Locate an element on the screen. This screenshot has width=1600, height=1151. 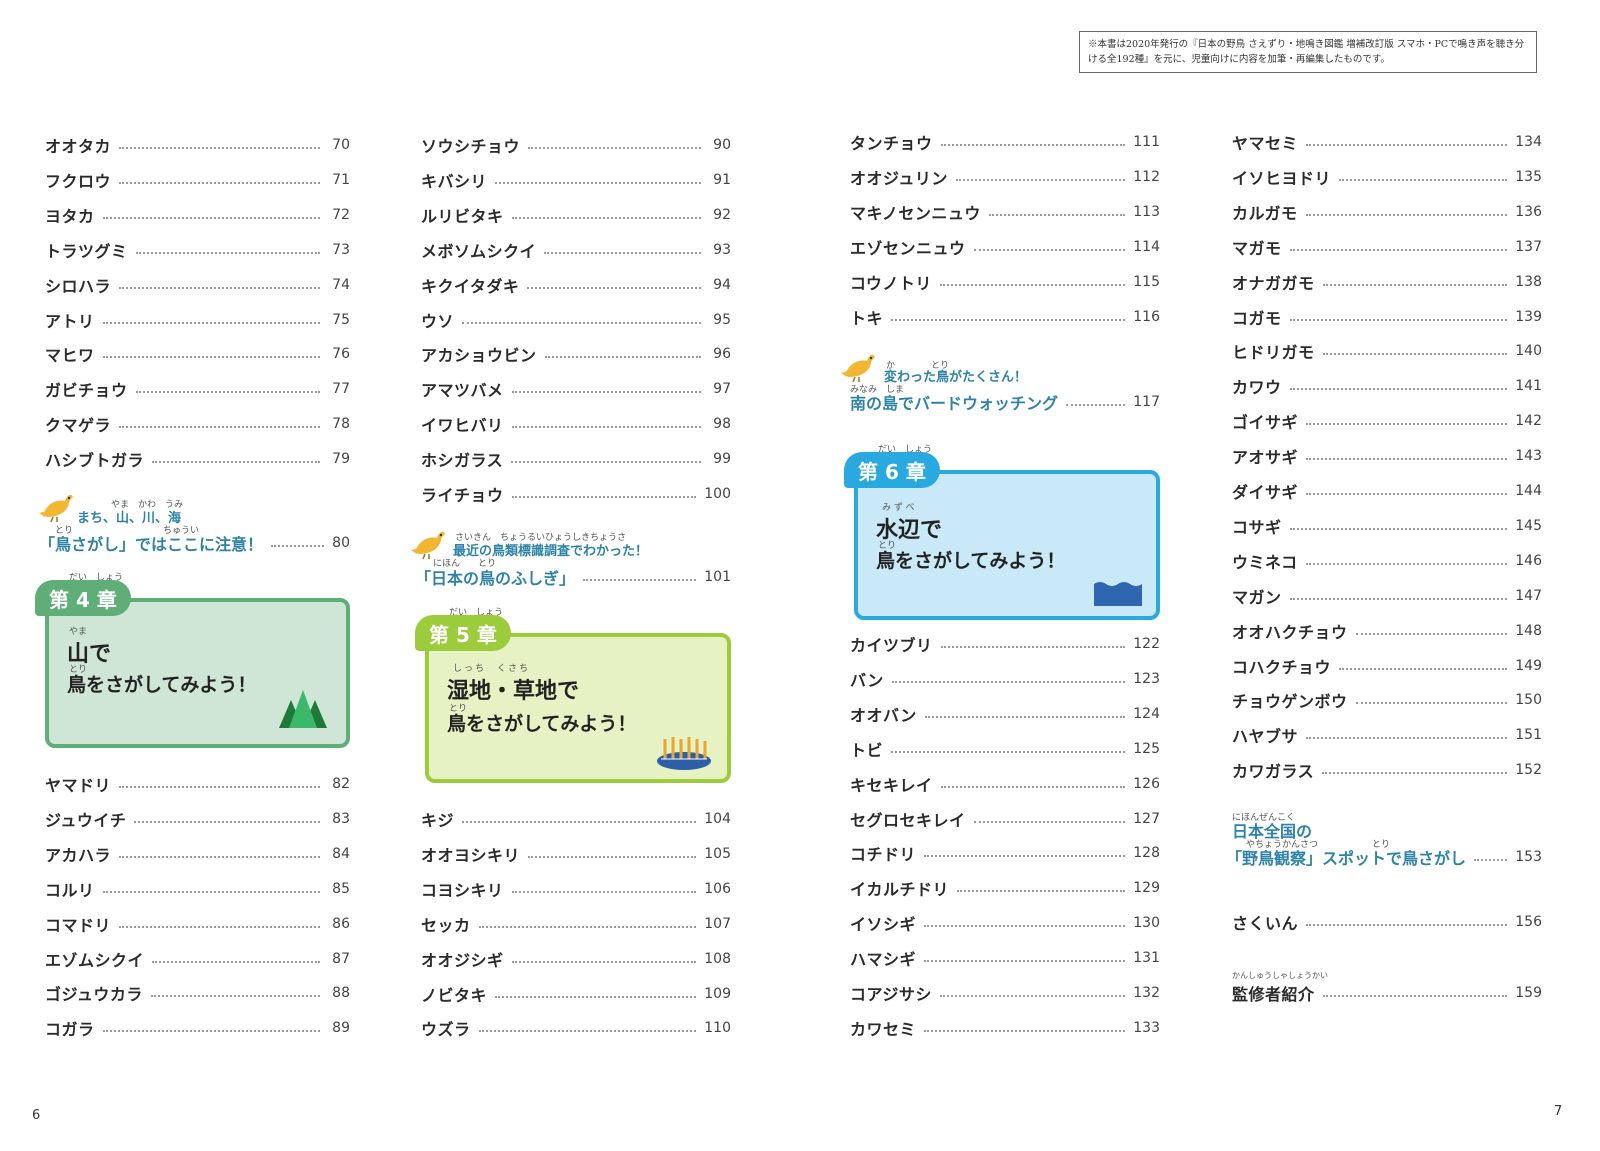
toc-entry: ヤマドリ 82 is located at coordinates (197, 784).